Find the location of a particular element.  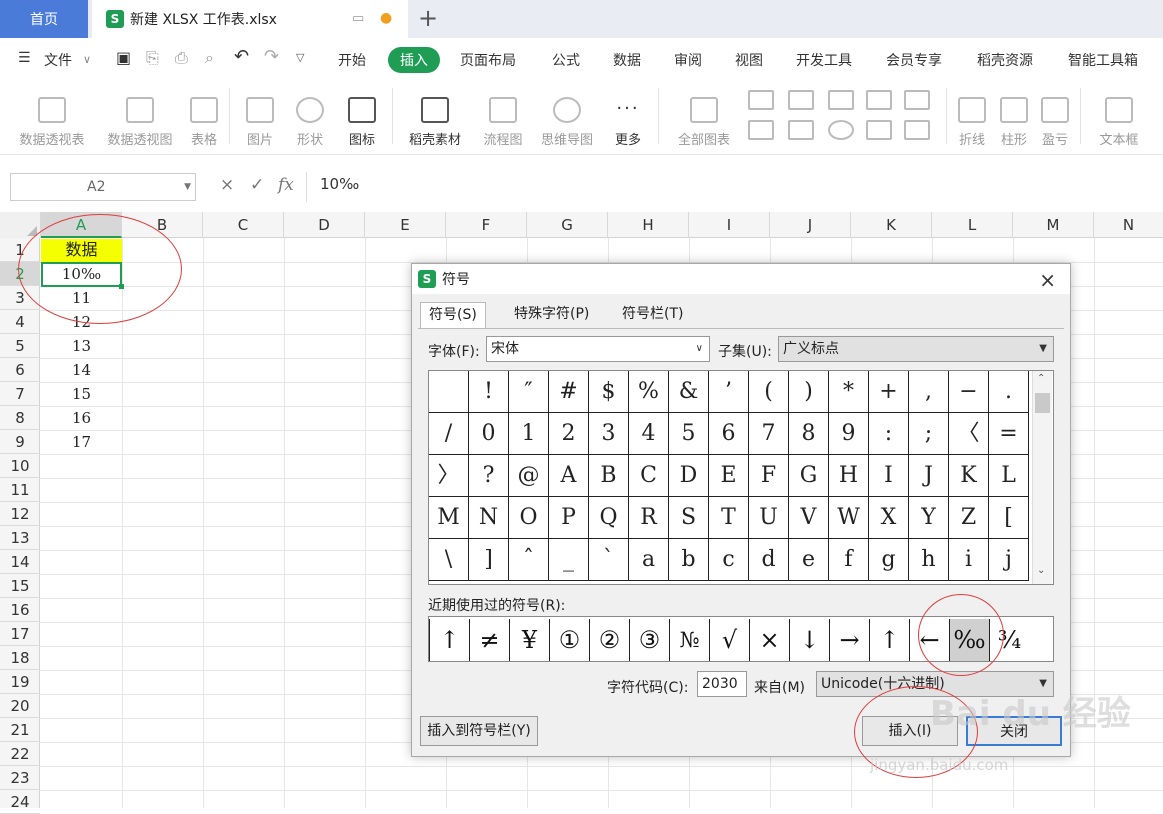

export-pdf-icon: ⎘ is located at coordinates (152, 58).